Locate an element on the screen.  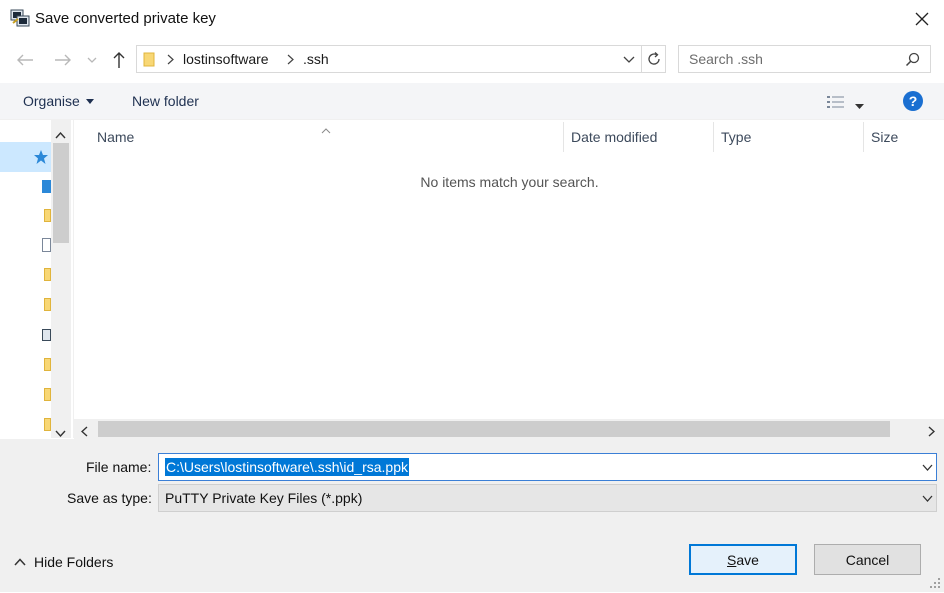
view-options-button is located at coordinates (836, 102).